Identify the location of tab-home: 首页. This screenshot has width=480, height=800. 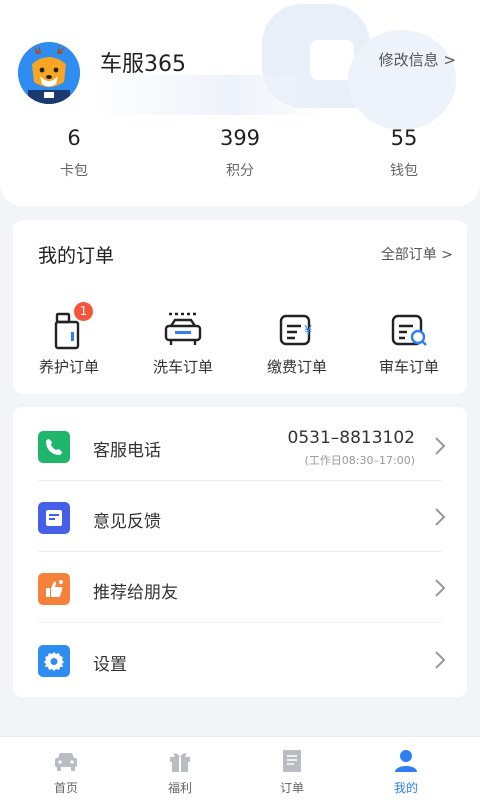
(66, 771).